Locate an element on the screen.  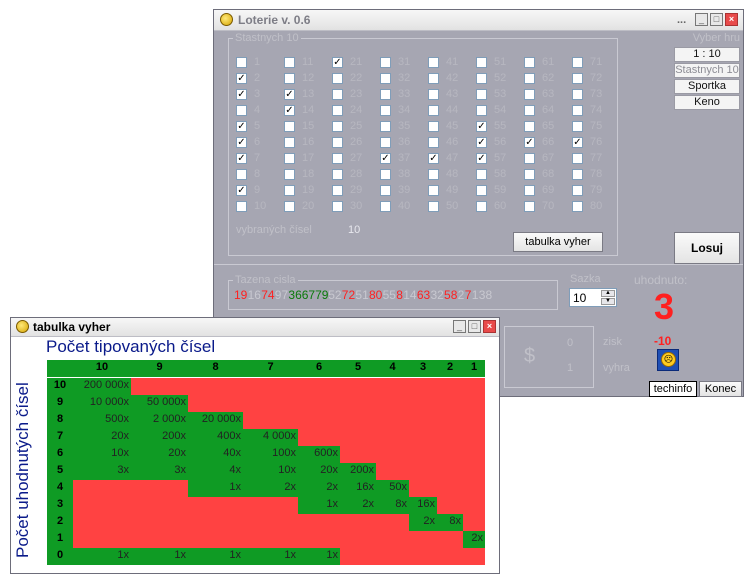
end-button: Konec is located at coordinates (720, 389).